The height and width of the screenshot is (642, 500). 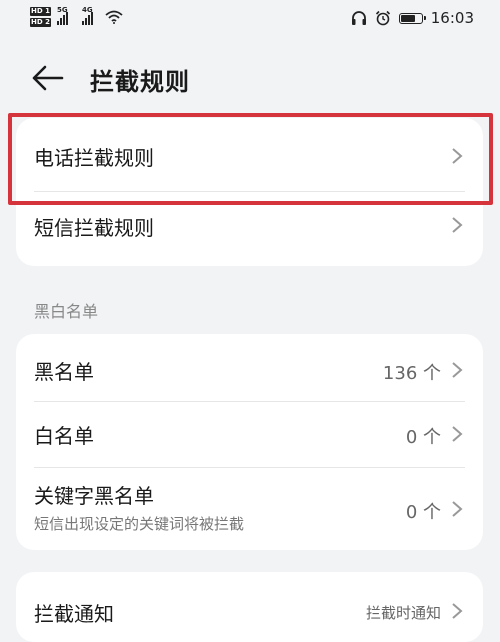 What do you see at coordinates (62, 15) in the screenshot?
I see `signal-icon-sim1: 5G` at bounding box center [62, 15].